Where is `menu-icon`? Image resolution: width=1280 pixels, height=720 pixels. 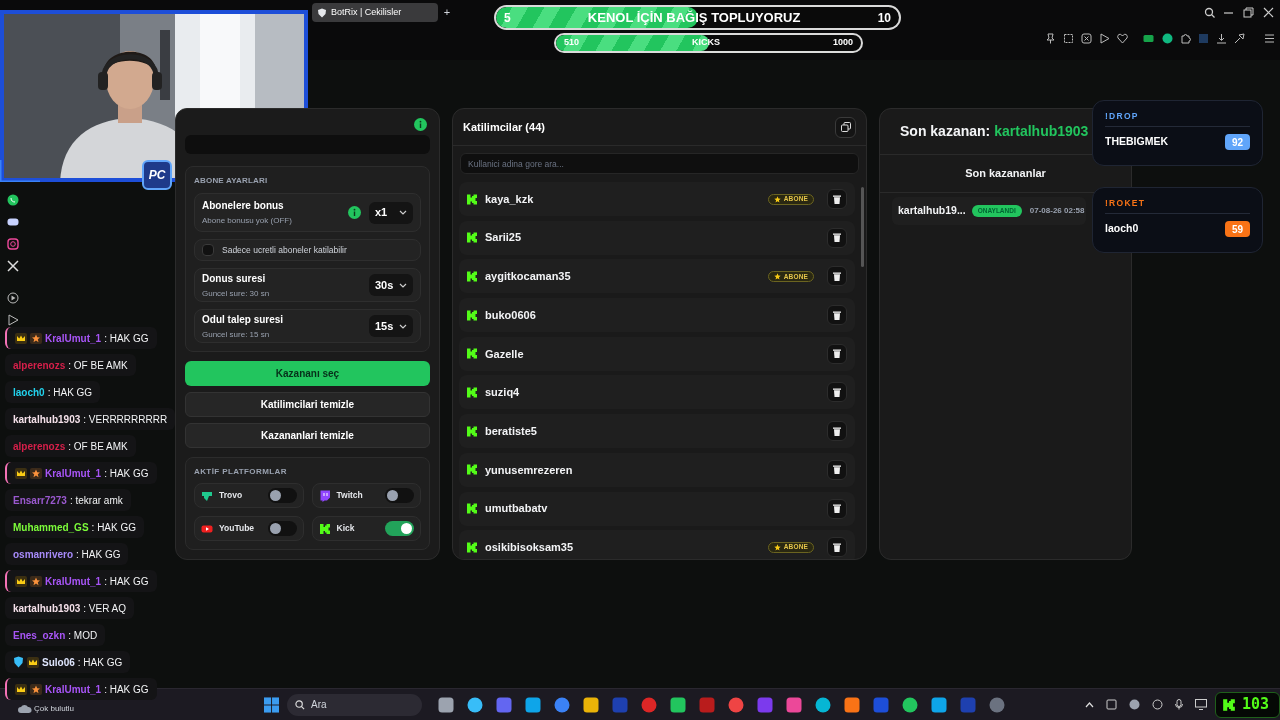 menu-icon is located at coordinates (1269, 38).